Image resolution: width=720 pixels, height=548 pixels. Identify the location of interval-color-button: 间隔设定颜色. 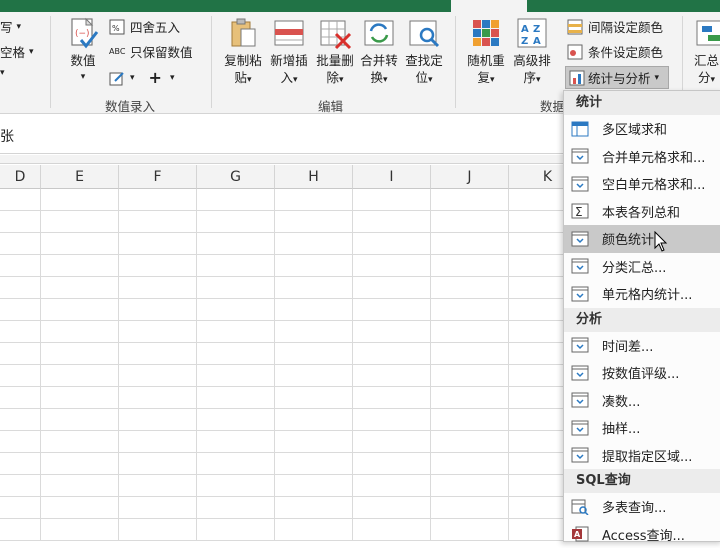
(615, 26).